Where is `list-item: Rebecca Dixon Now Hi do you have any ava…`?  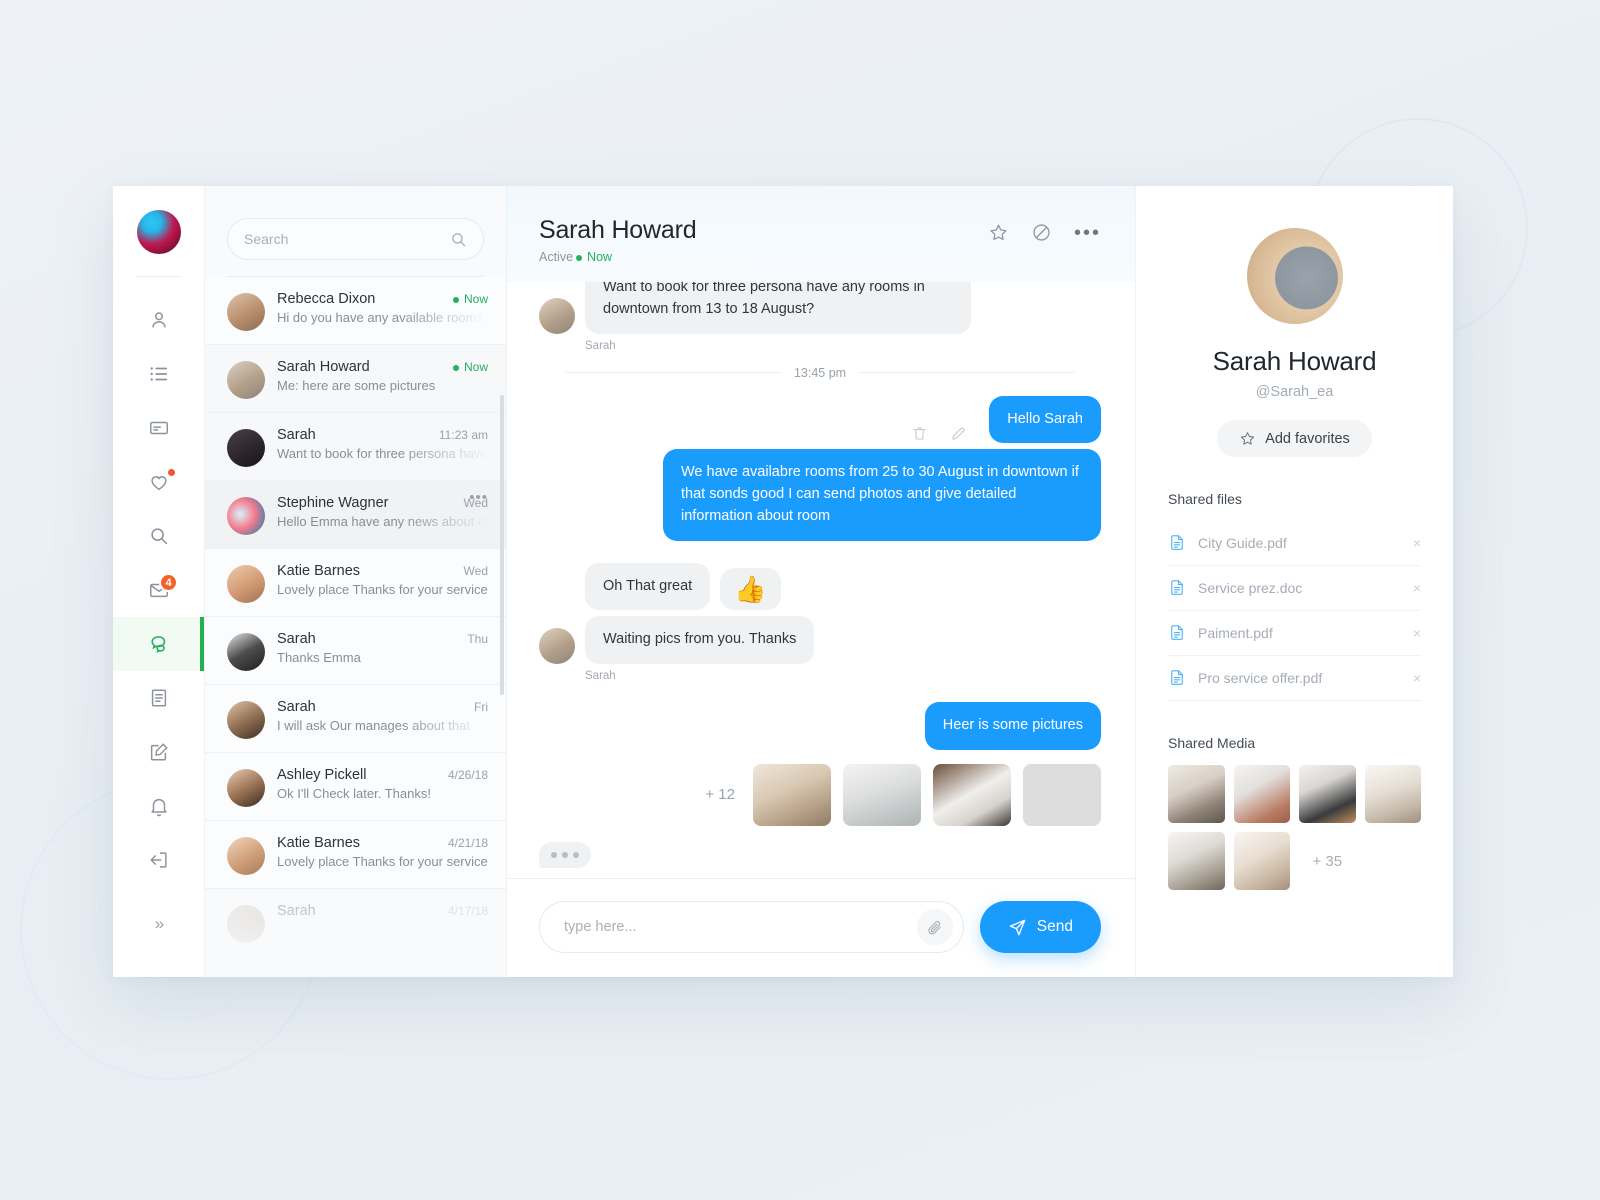
list-item: Rebecca Dixon Now Hi do you have any ava… is located at coordinates (355, 311).